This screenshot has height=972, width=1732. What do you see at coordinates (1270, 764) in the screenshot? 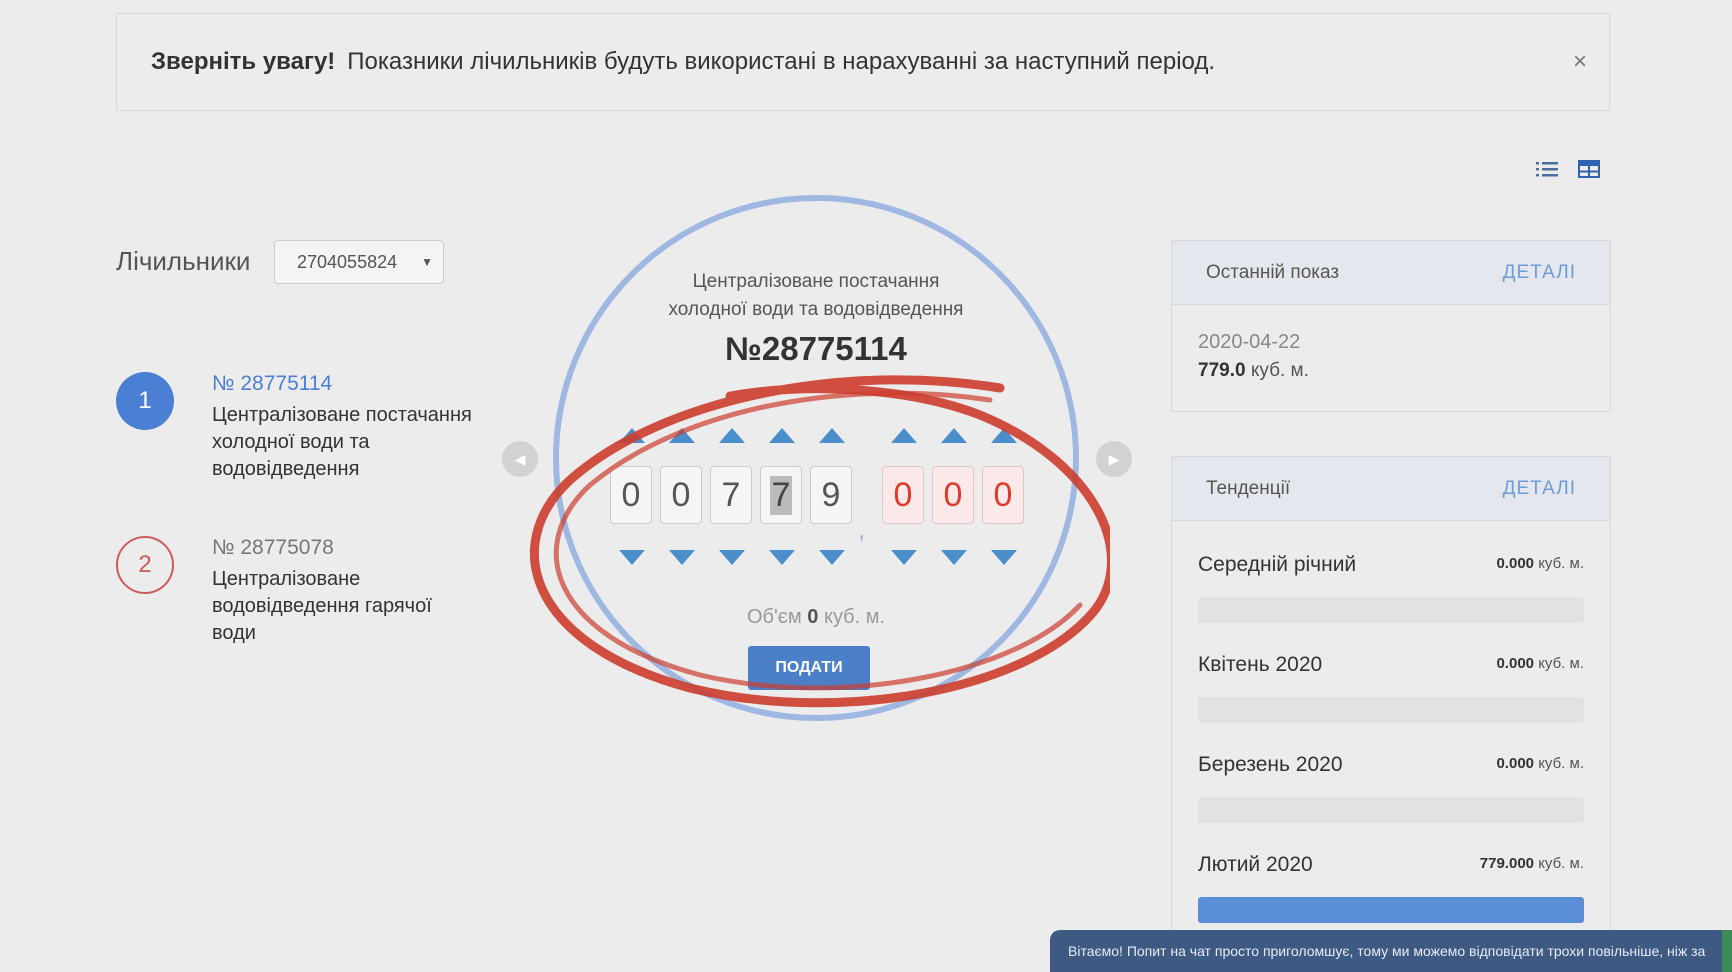
I see `trend-name: Березень 2020` at bounding box center [1270, 764].